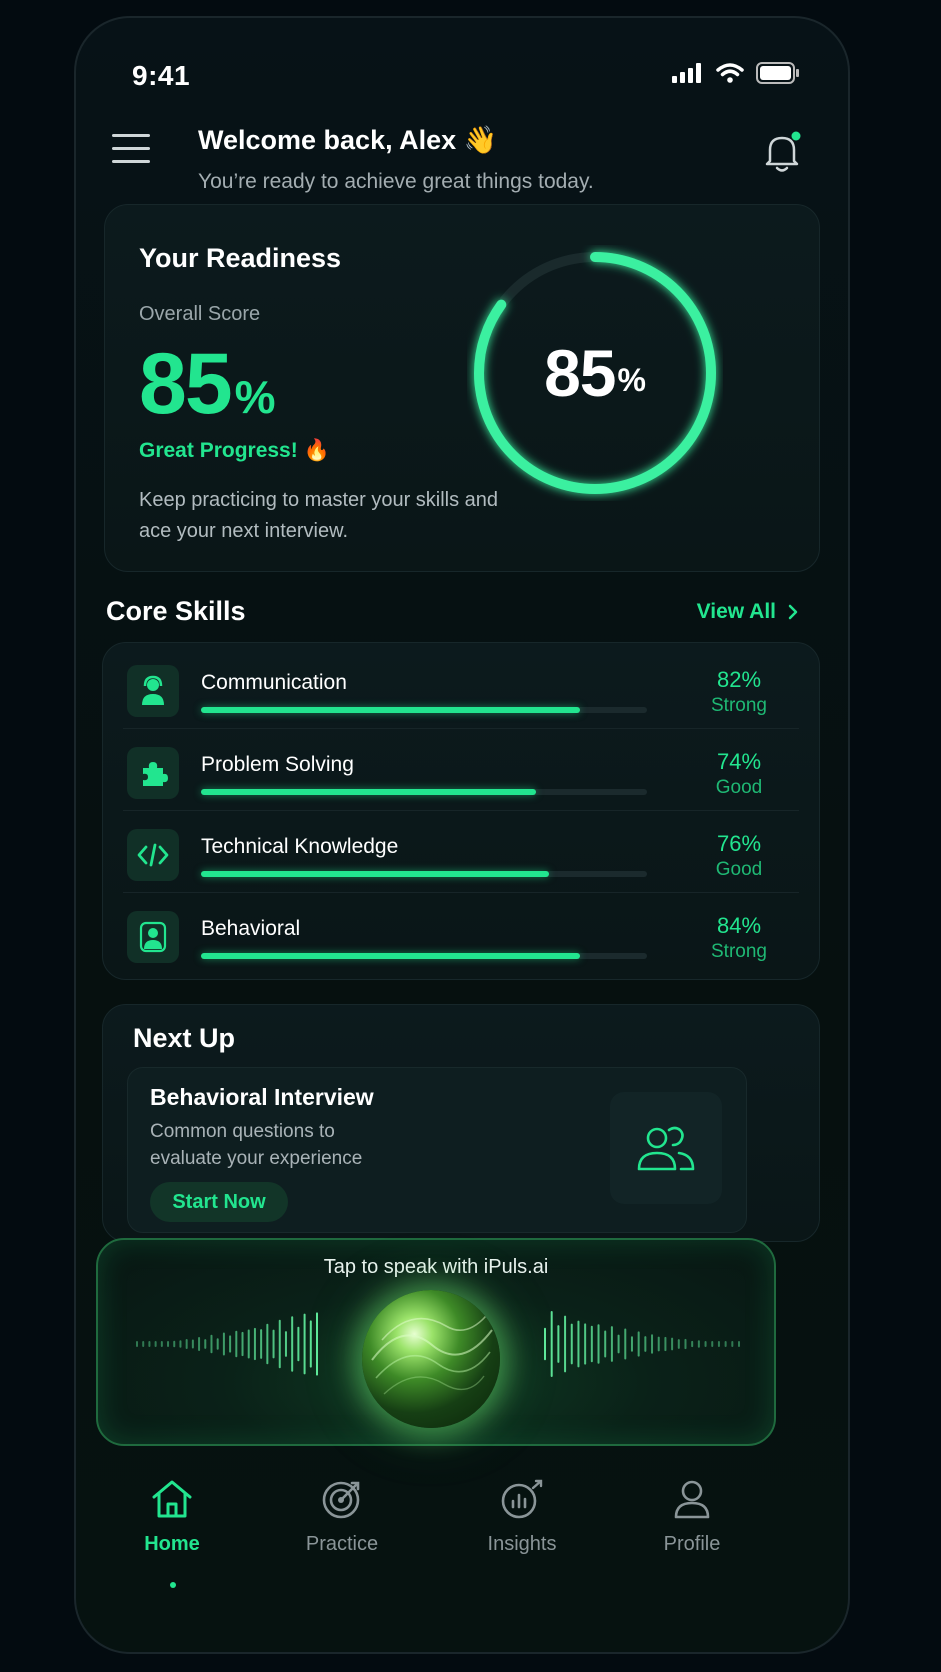 The image size is (941, 1672). I want to click on skill-value: 76%, so click(739, 843).